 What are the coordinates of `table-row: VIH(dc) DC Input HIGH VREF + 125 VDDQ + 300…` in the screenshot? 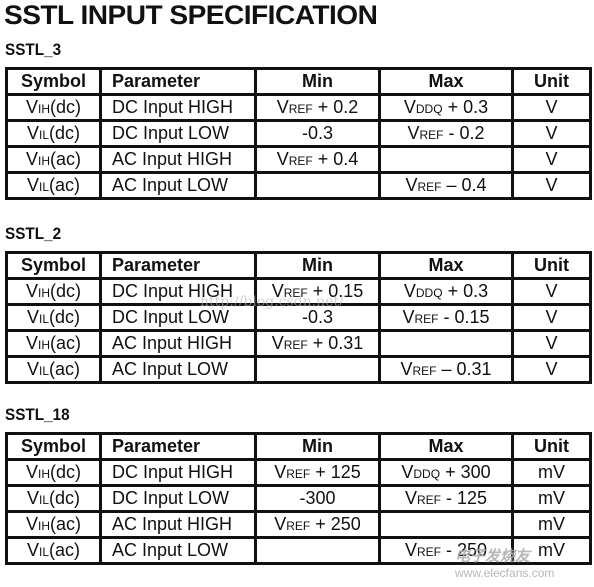 It's located at (298, 472).